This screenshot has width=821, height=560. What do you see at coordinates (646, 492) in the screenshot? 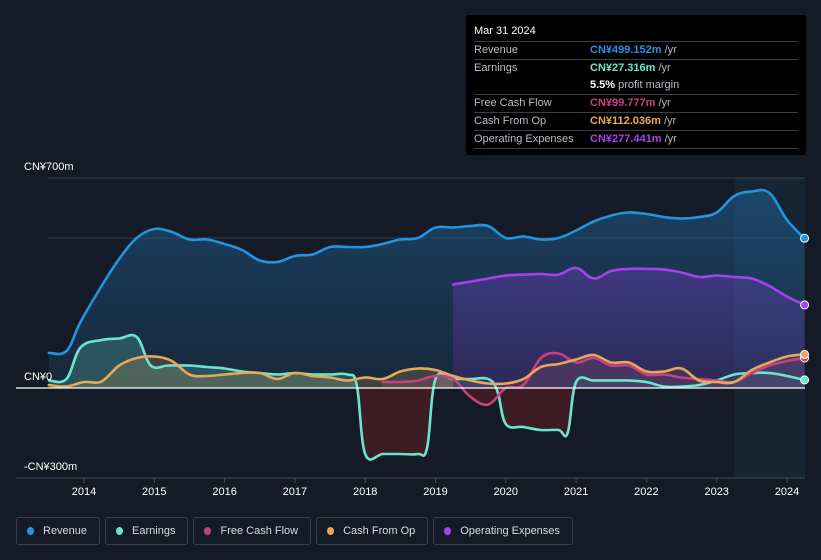
I see `x-tick-label: 2022` at bounding box center [646, 492].